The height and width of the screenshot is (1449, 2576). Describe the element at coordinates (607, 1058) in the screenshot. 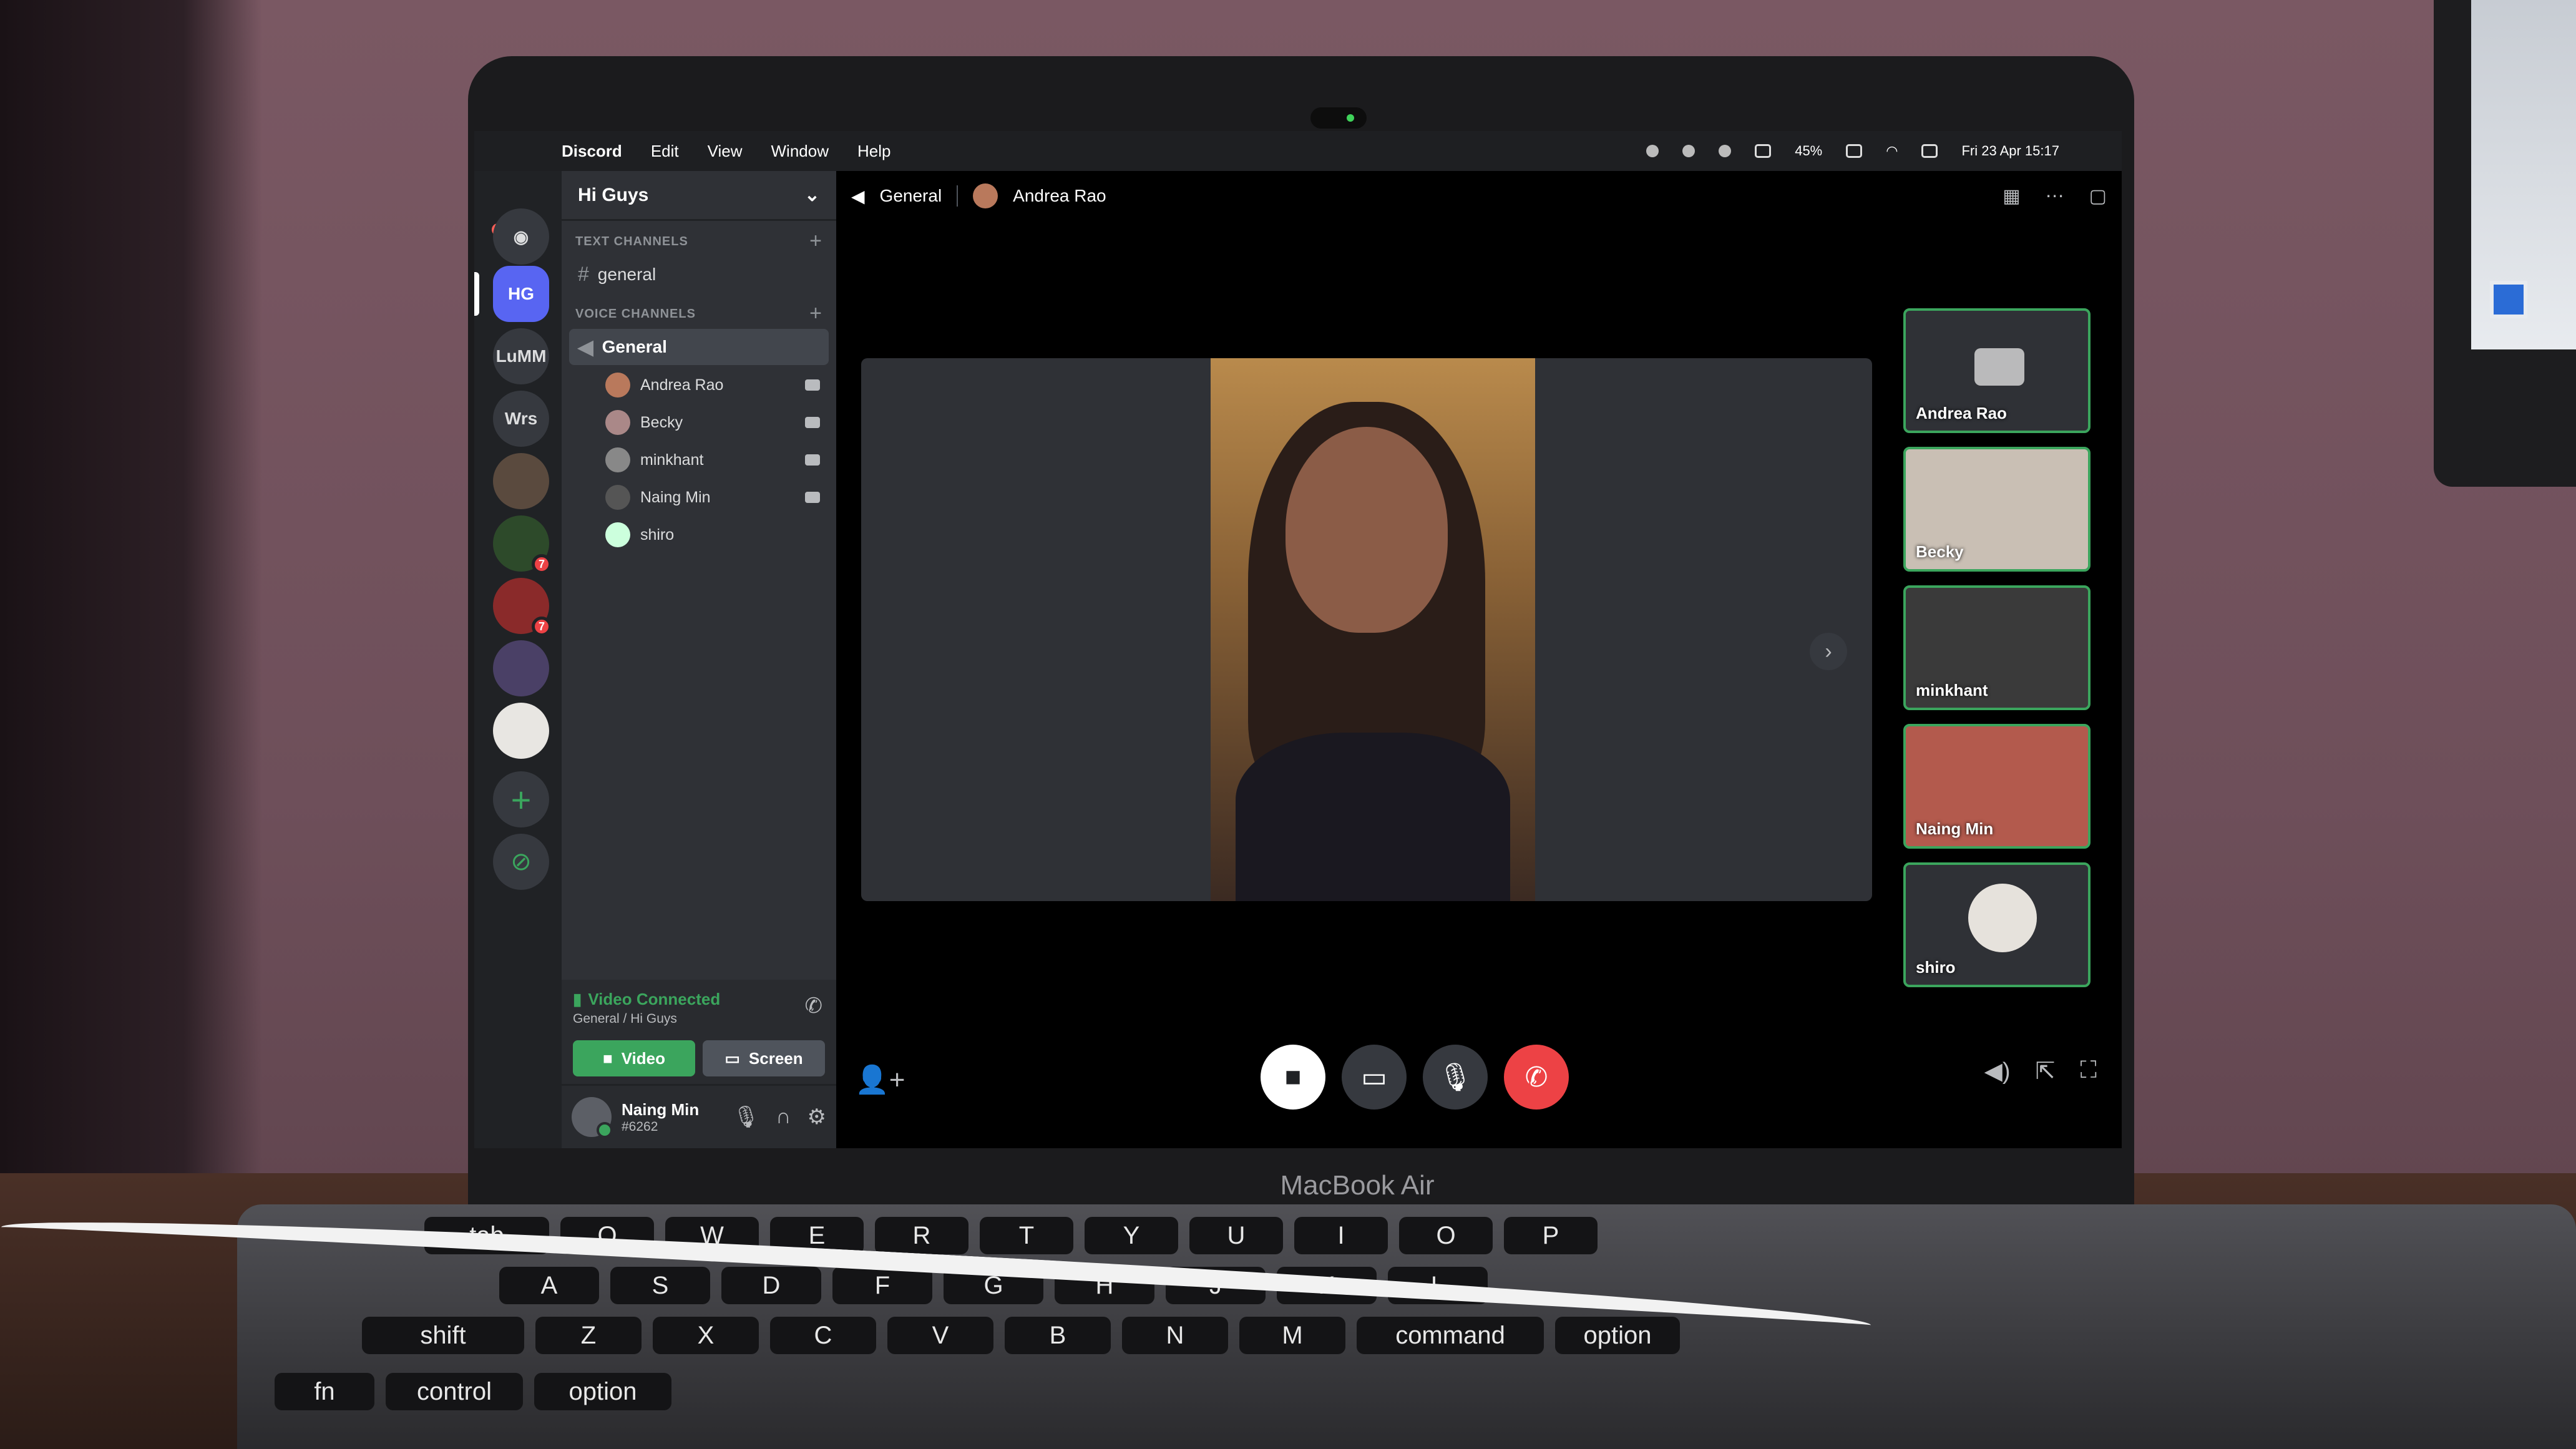

I see `video-icon: ■` at that location.